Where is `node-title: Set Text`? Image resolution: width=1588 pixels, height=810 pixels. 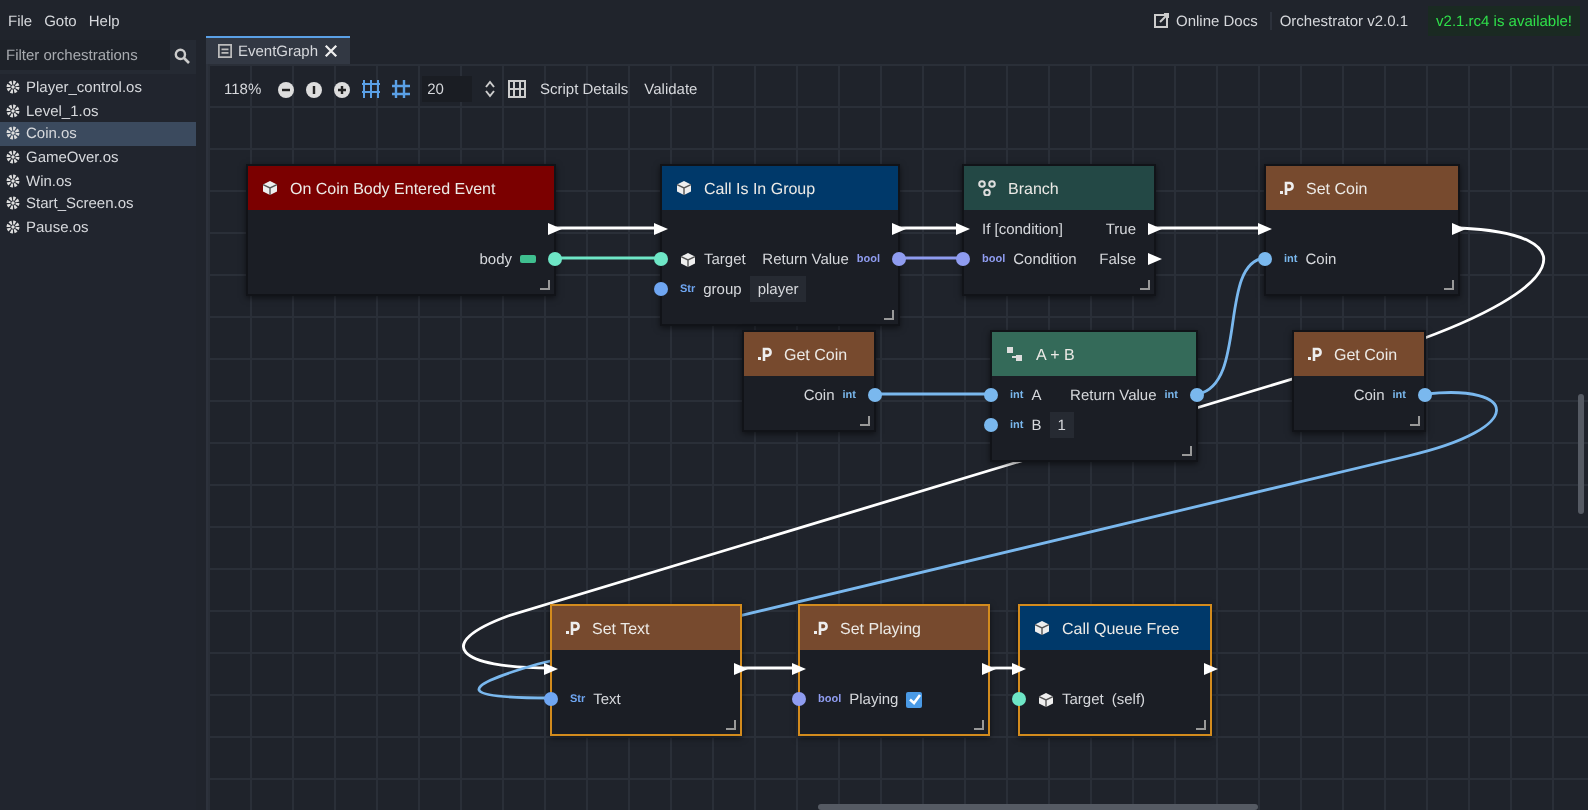 node-title: Set Text is located at coordinates (621, 628).